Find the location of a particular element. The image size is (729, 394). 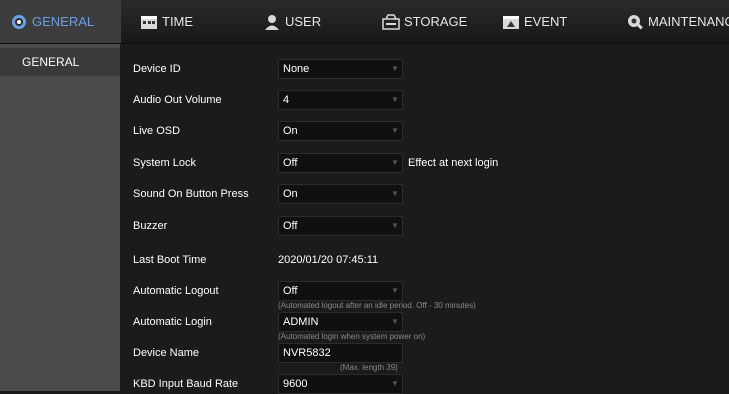

automatic-logout-value: Off is located at coordinates (290, 291).